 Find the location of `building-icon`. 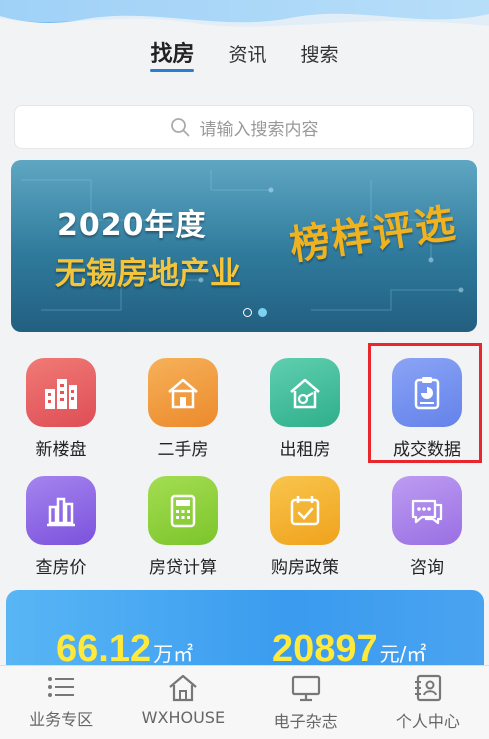

building-icon is located at coordinates (61, 392).